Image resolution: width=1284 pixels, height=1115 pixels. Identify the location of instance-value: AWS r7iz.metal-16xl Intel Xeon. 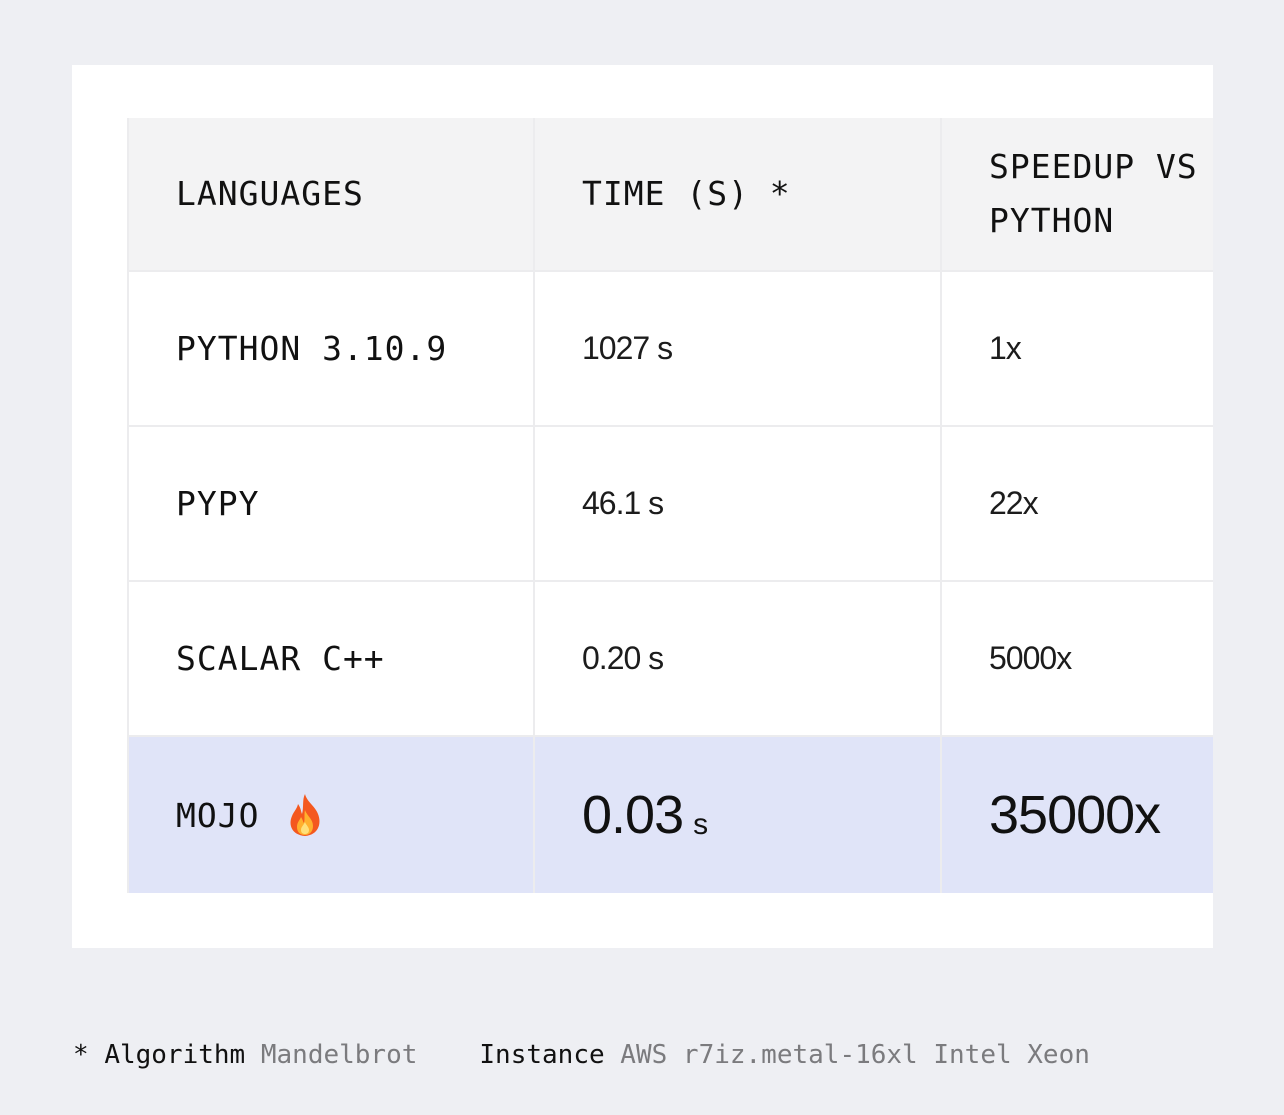
(855, 1055).